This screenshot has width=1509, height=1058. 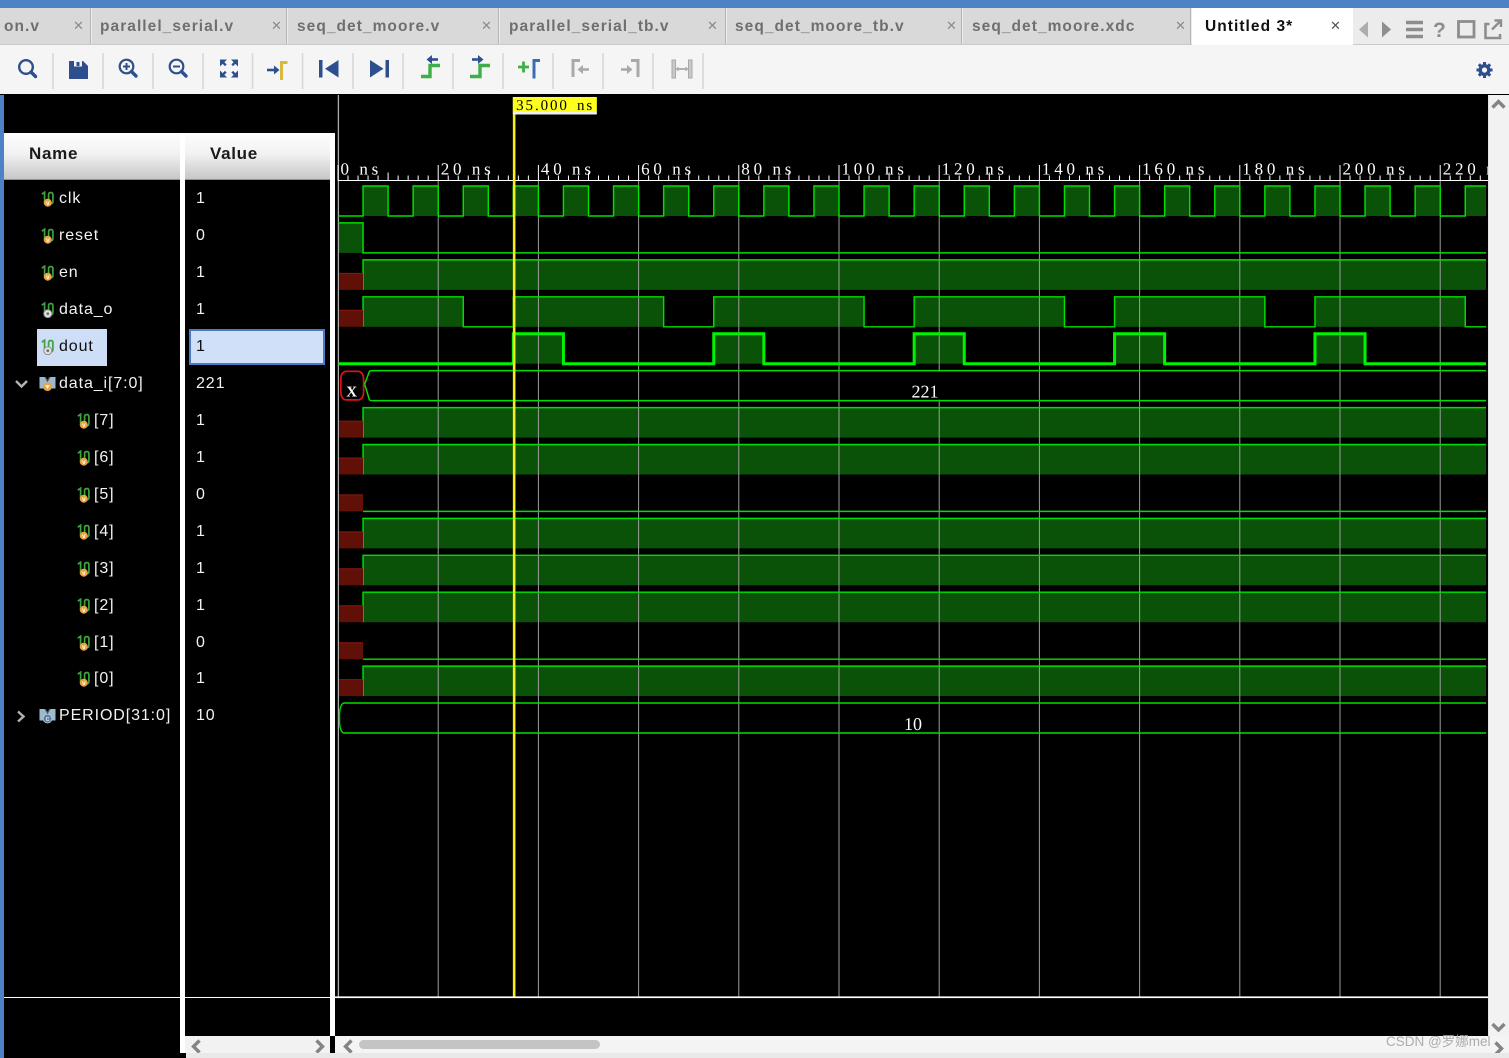 I want to click on svg-text: 10, so click(x=913, y=724).